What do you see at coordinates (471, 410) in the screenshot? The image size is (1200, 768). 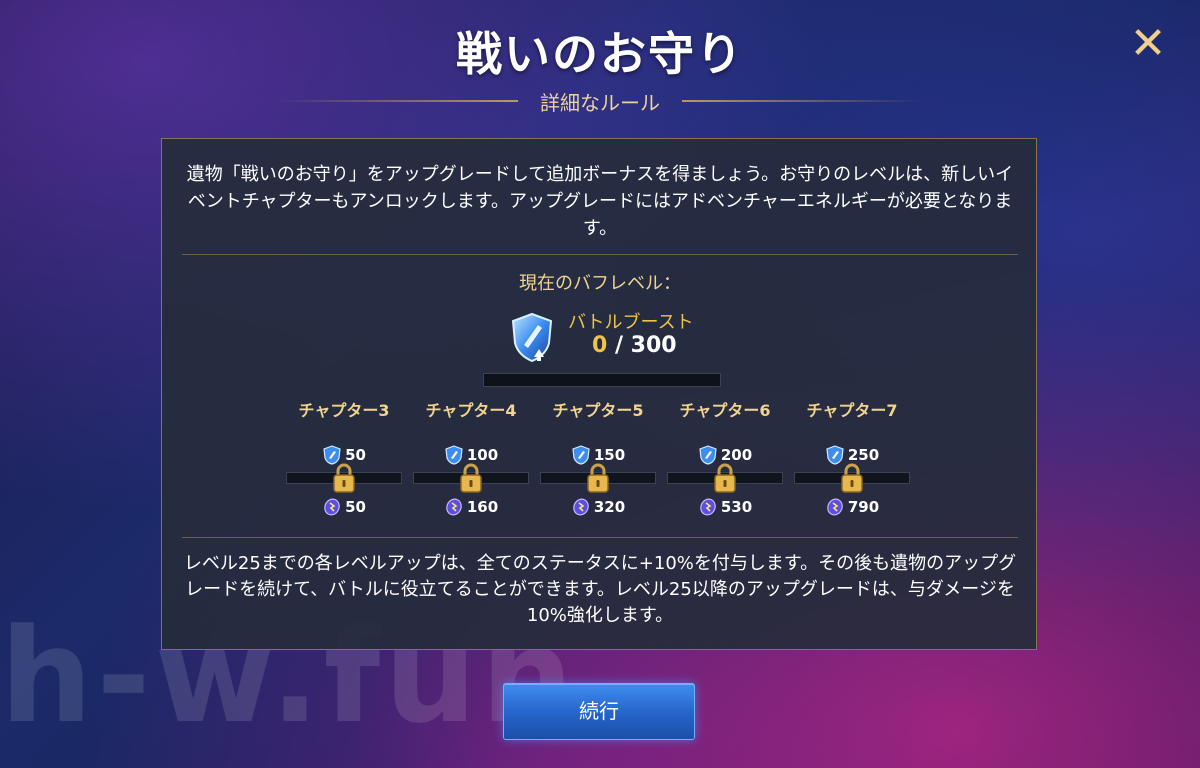 I see `chapter-label: チャプター4` at bounding box center [471, 410].